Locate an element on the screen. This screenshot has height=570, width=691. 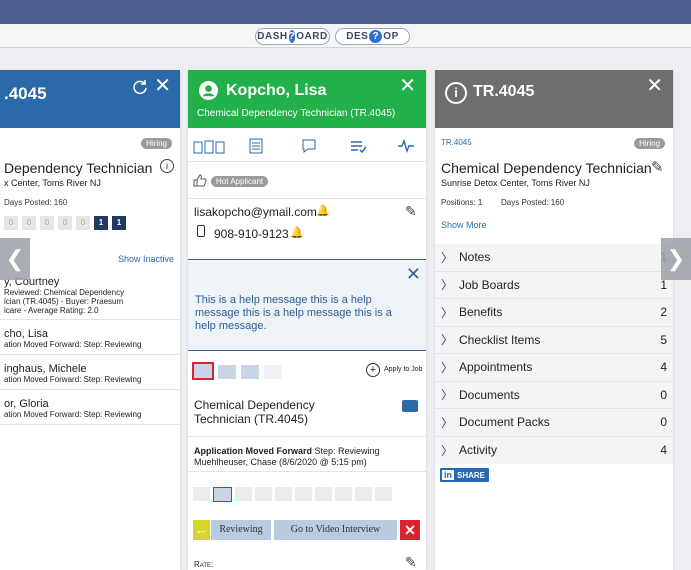
job-title: Chemical Dependency Technician (TR.4045) is located at coordinates (284, 412).